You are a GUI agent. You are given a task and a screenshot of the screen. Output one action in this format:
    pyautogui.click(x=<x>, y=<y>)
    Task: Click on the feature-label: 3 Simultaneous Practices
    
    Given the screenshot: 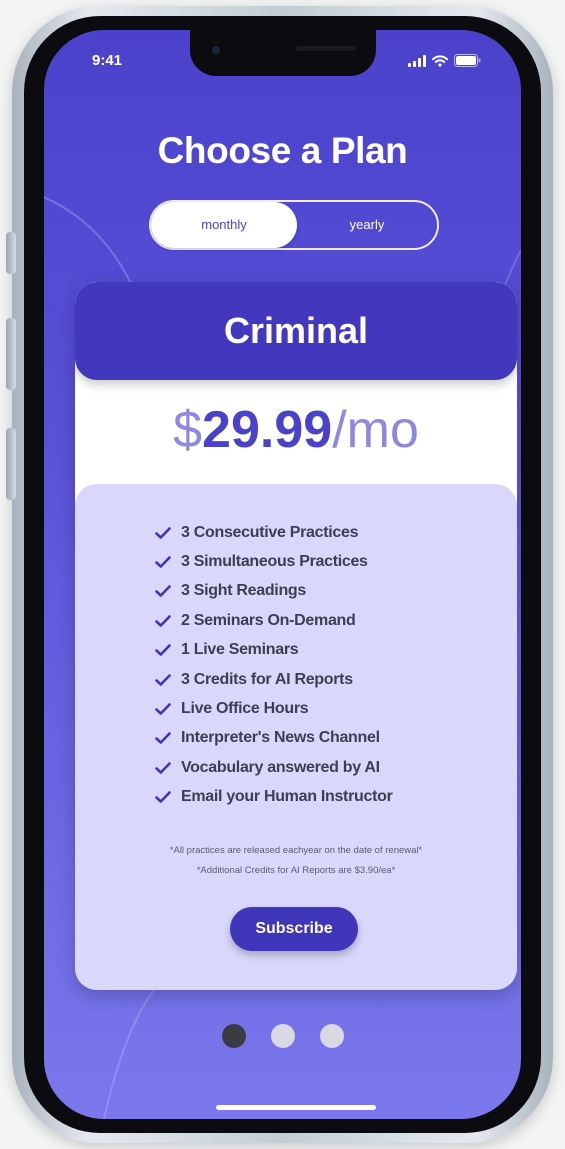 What is the action you would take?
    pyautogui.click(x=274, y=562)
    